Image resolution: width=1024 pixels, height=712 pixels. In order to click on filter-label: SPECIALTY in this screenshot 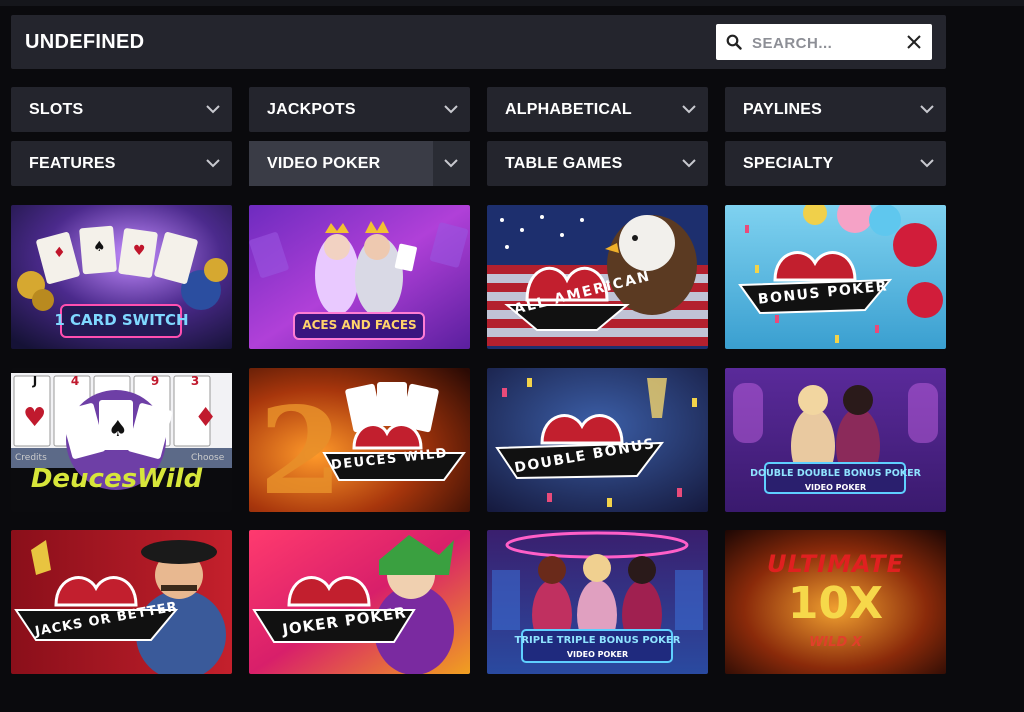, I will do `click(788, 163)`.